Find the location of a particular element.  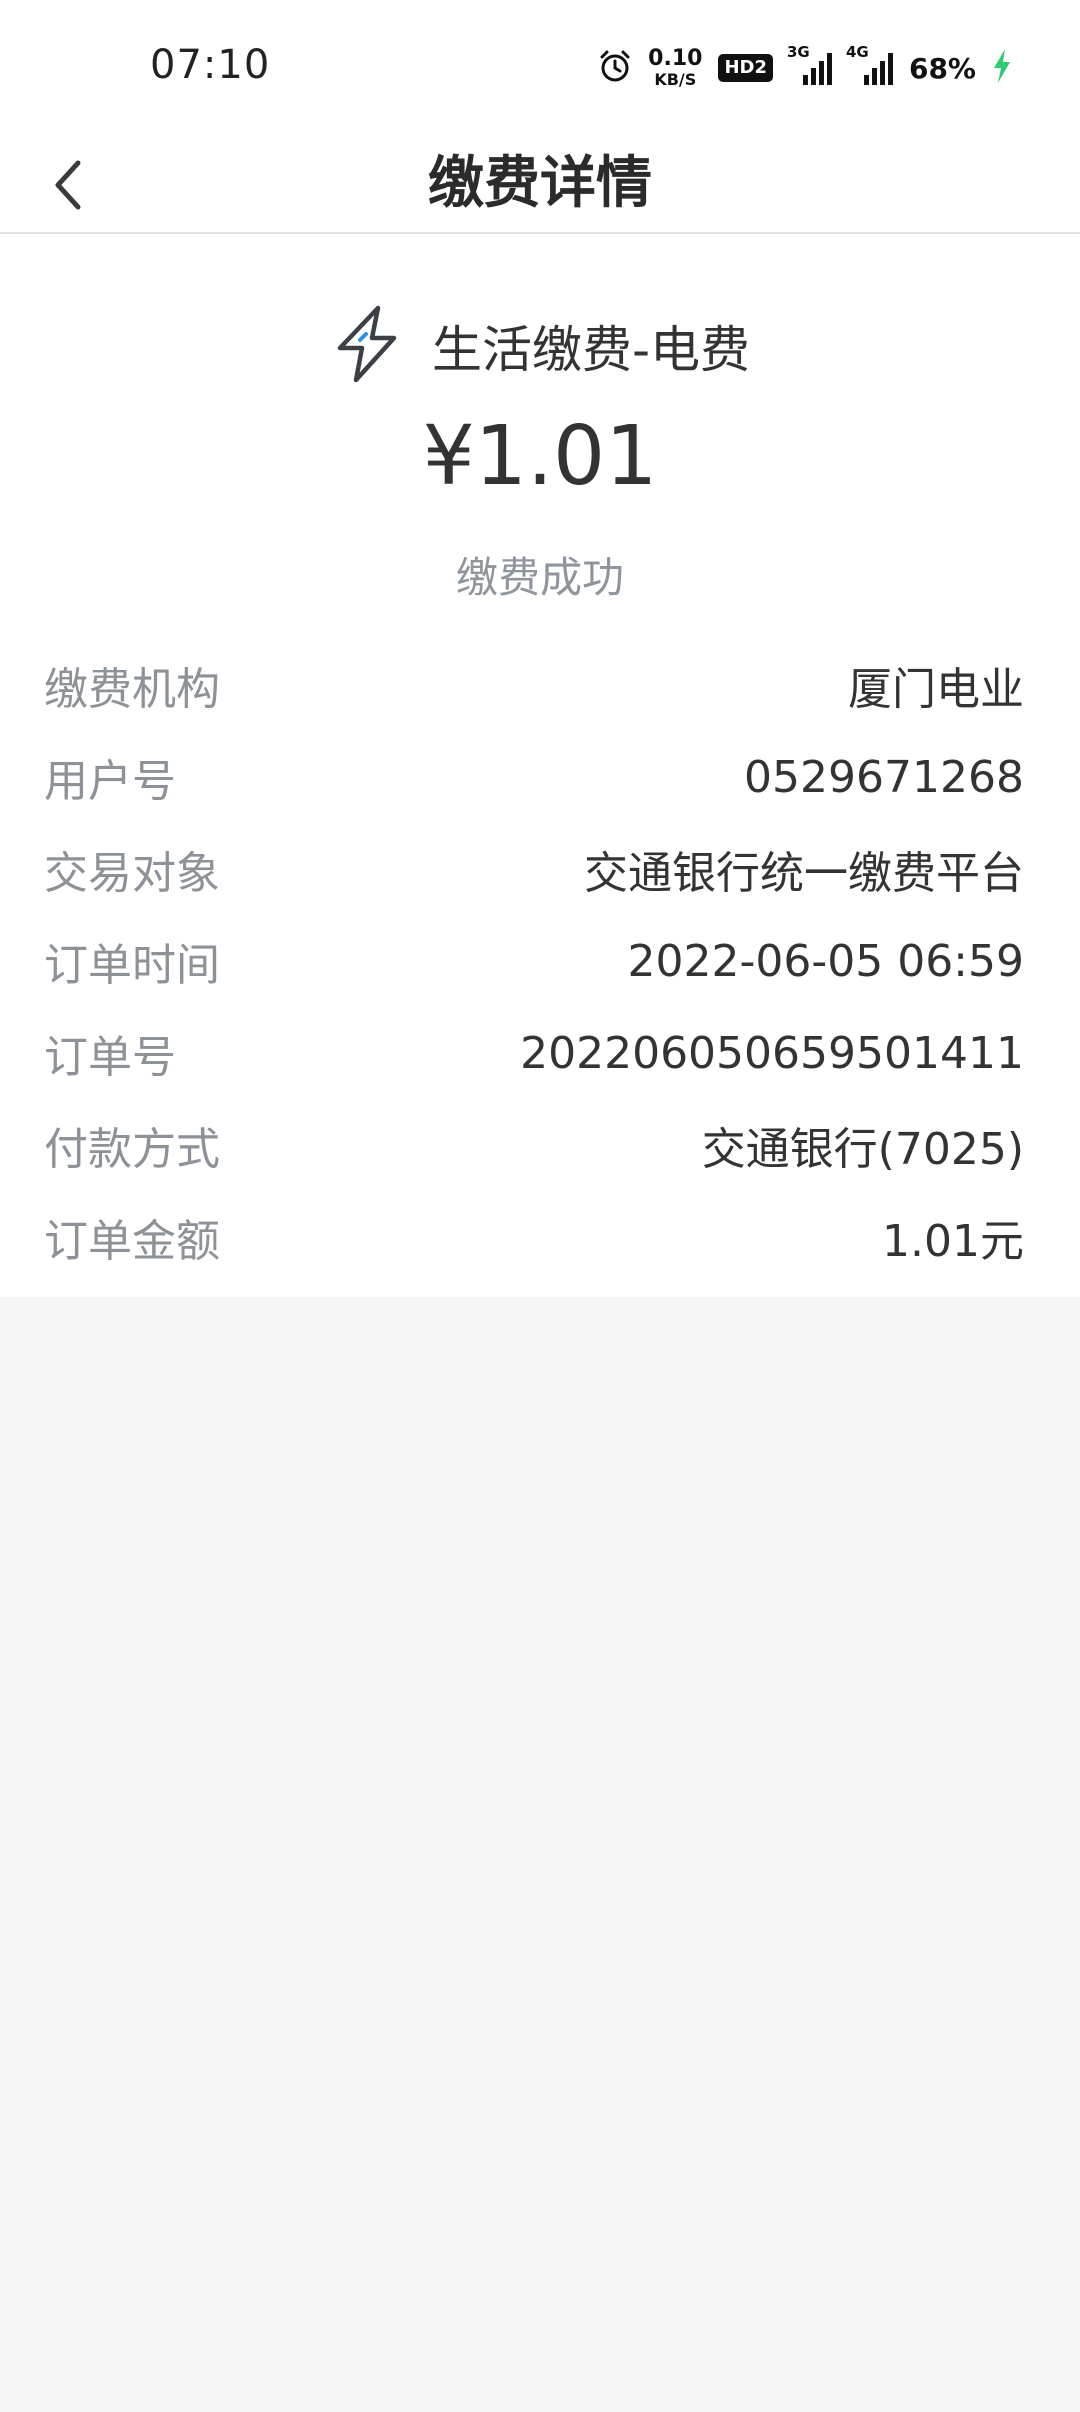

detail-row-order-time: 订单时间 2022-06-05 06:59 is located at coordinates (540, 961).